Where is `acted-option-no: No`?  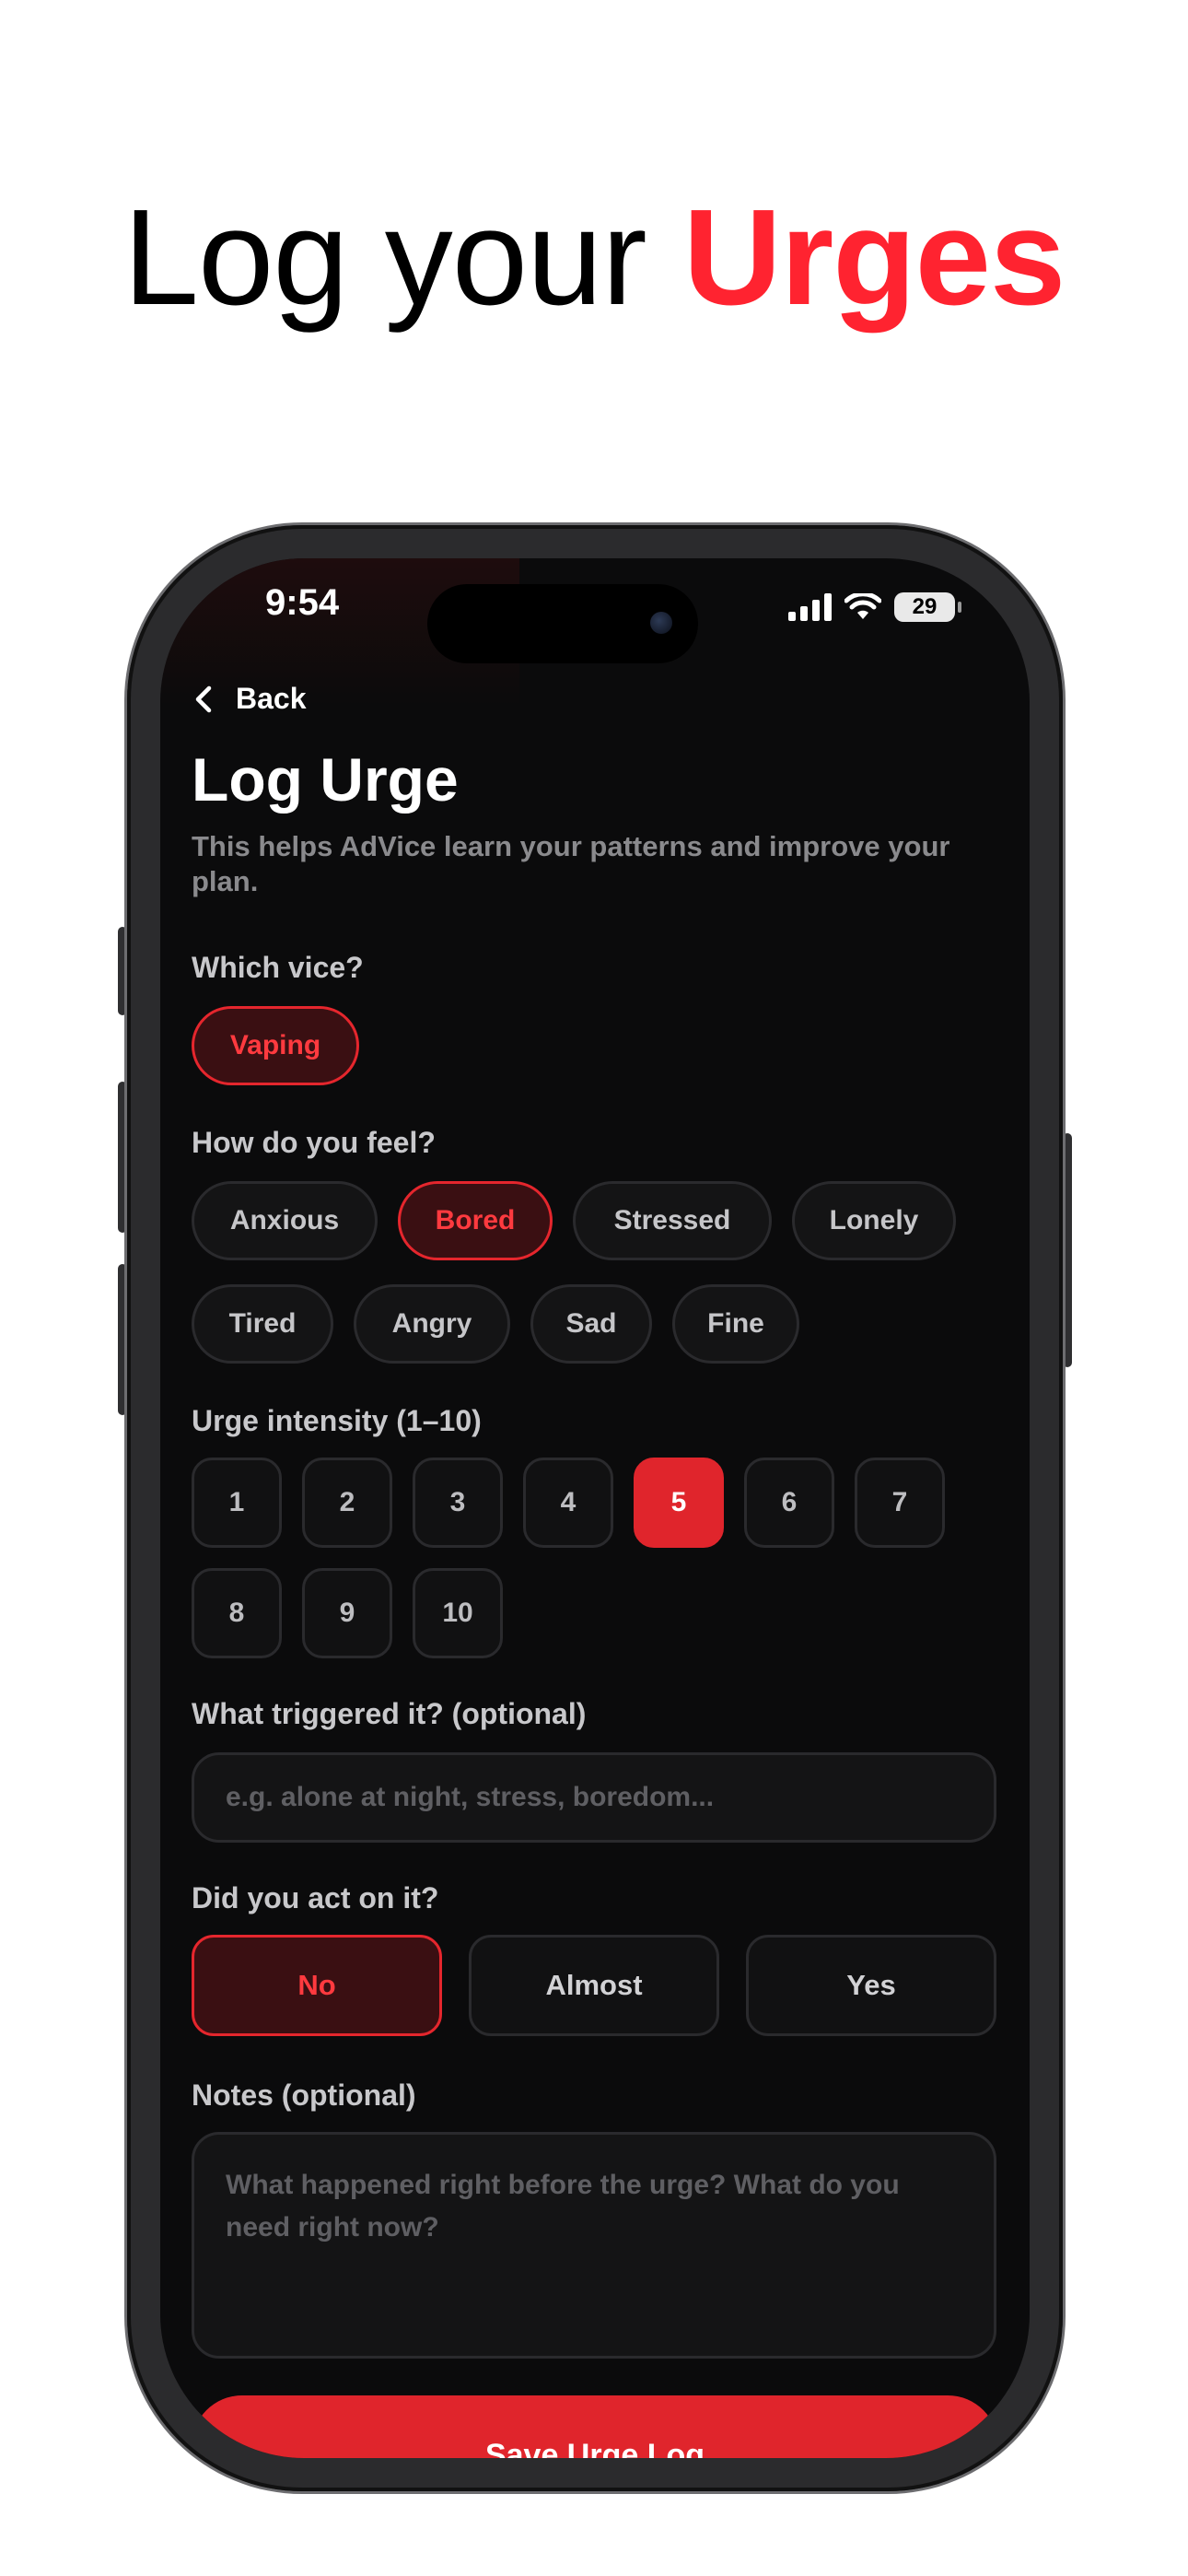
acted-option-no: No is located at coordinates (317, 1986).